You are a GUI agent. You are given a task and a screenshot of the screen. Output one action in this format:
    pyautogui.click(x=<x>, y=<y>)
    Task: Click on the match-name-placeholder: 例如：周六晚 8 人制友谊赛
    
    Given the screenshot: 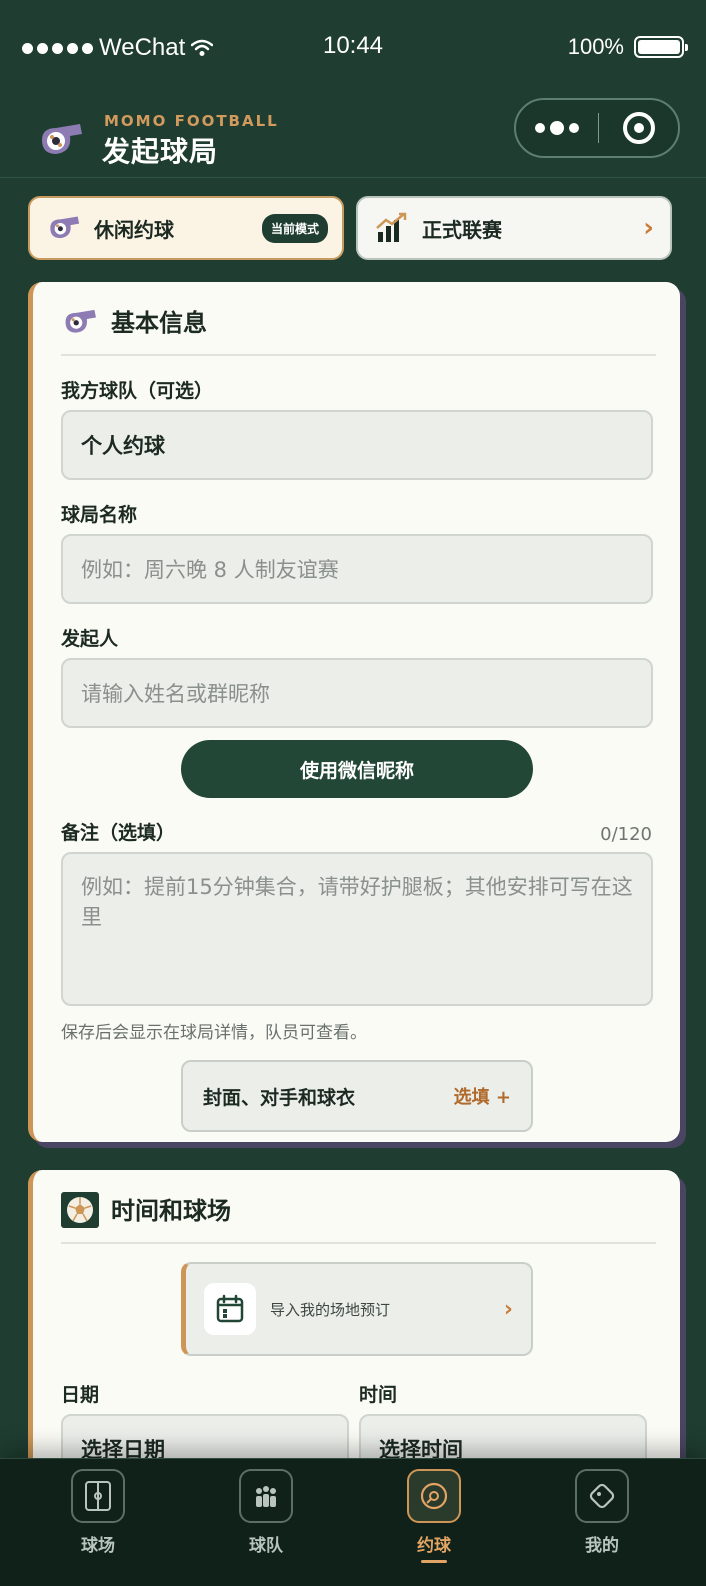 What is the action you would take?
    pyautogui.click(x=210, y=570)
    